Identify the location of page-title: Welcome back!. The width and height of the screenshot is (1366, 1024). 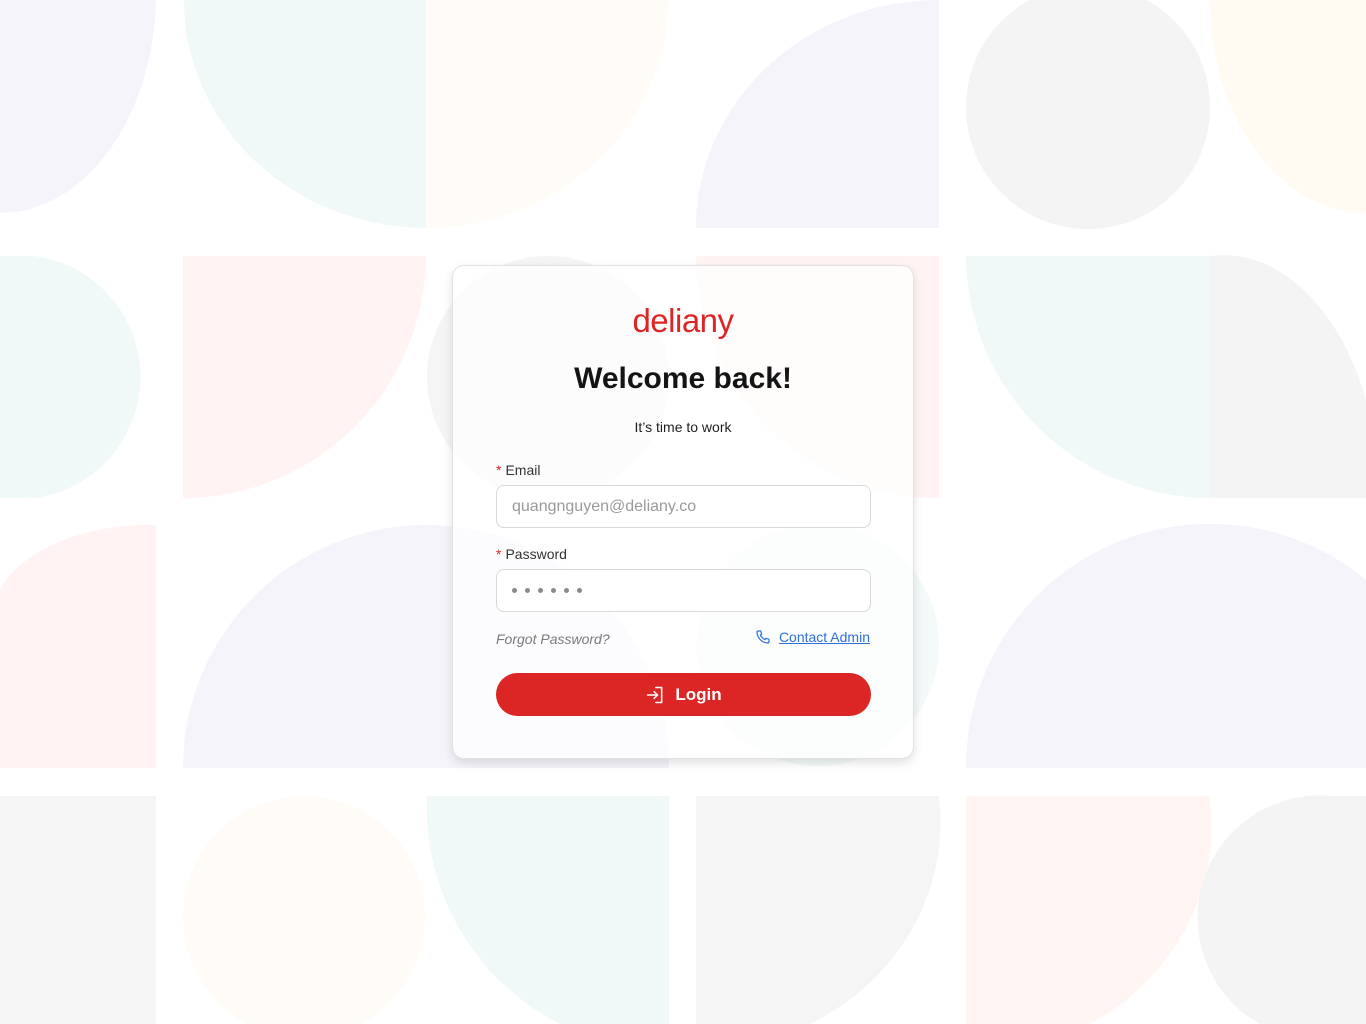
(683, 378).